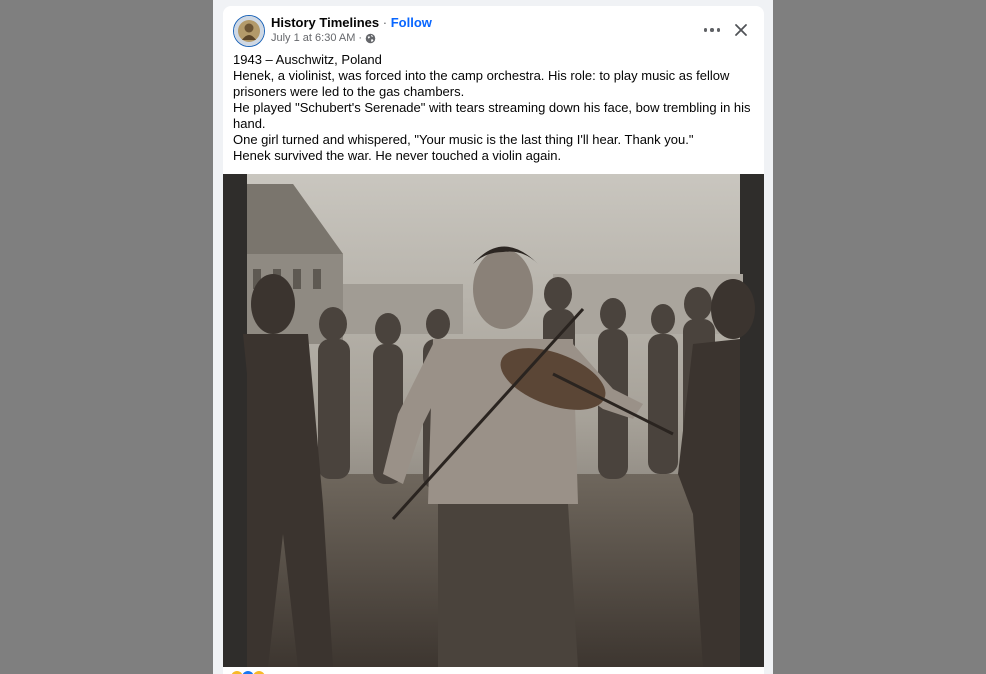 Image resolution: width=986 pixels, height=674 pixels. What do you see at coordinates (248, 672) in the screenshot?
I see `reaction-icons` at bounding box center [248, 672].